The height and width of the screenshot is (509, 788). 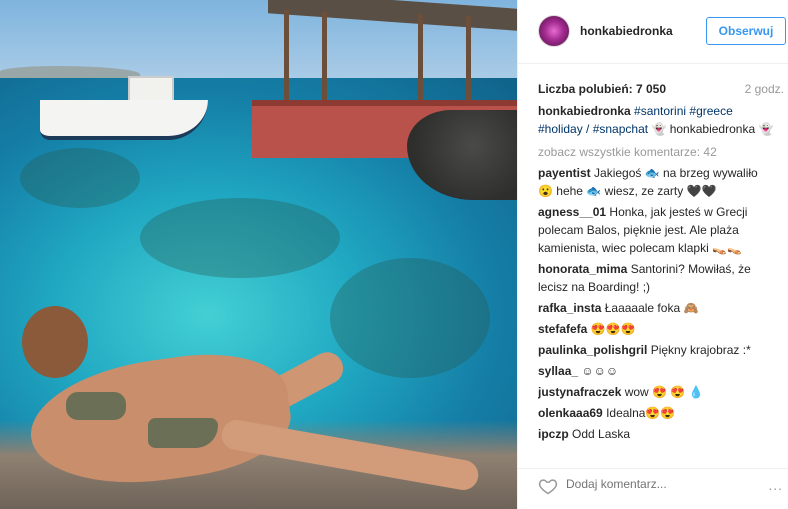 I want to click on comment-user: ipczp, so click(x=553, y=434).